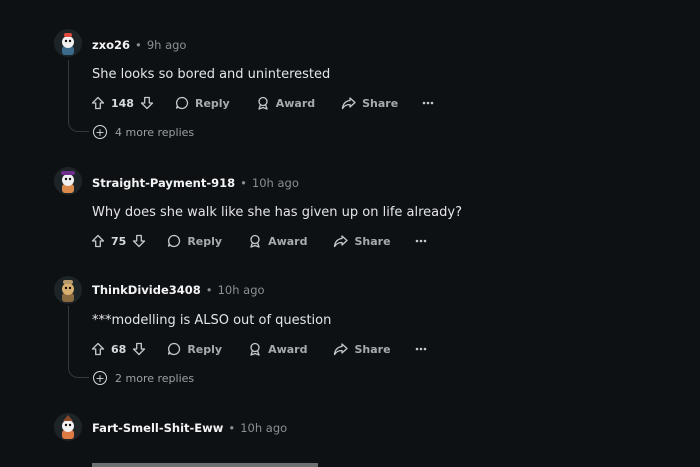 Image resolution: width=700 pixels, height=467 pixels. I want to click on vote-count: 68, so click(119, 349).